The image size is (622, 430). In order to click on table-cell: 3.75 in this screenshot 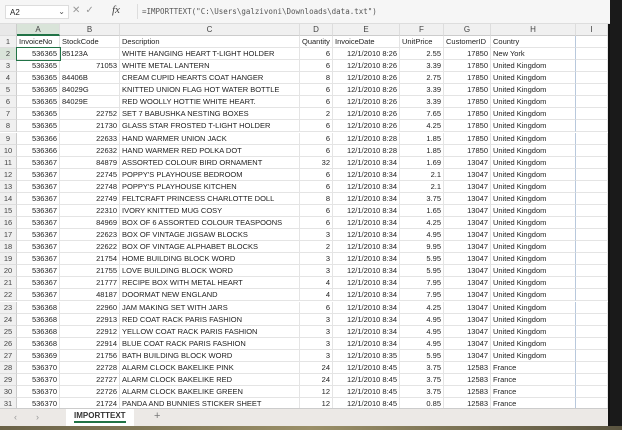, I will do `click(422, 198)`.